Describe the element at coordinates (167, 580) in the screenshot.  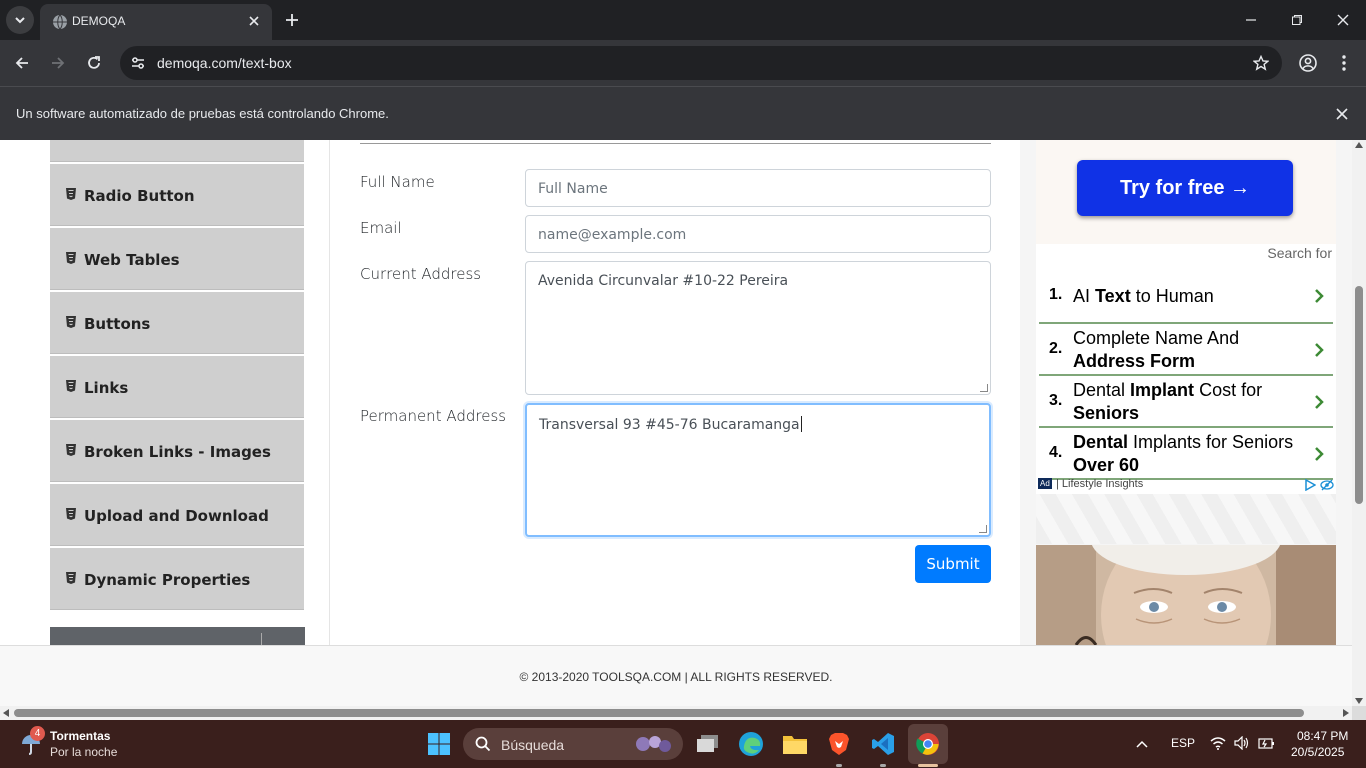
I see `sidebar-item-label: Dynamic Properties` at that location.